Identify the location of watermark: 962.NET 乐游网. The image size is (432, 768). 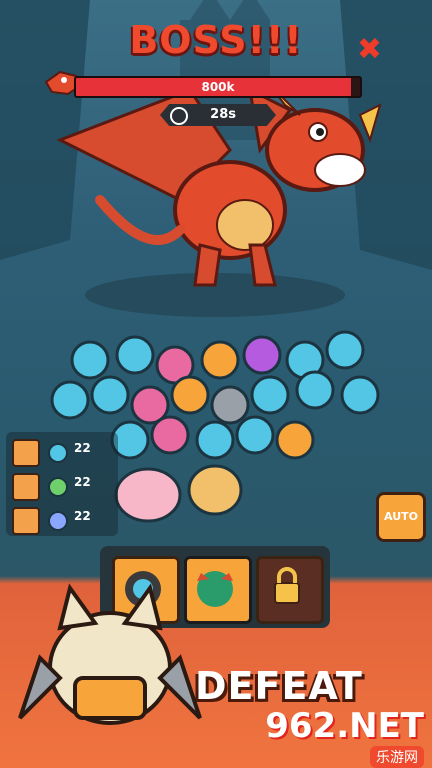
(344, 737).